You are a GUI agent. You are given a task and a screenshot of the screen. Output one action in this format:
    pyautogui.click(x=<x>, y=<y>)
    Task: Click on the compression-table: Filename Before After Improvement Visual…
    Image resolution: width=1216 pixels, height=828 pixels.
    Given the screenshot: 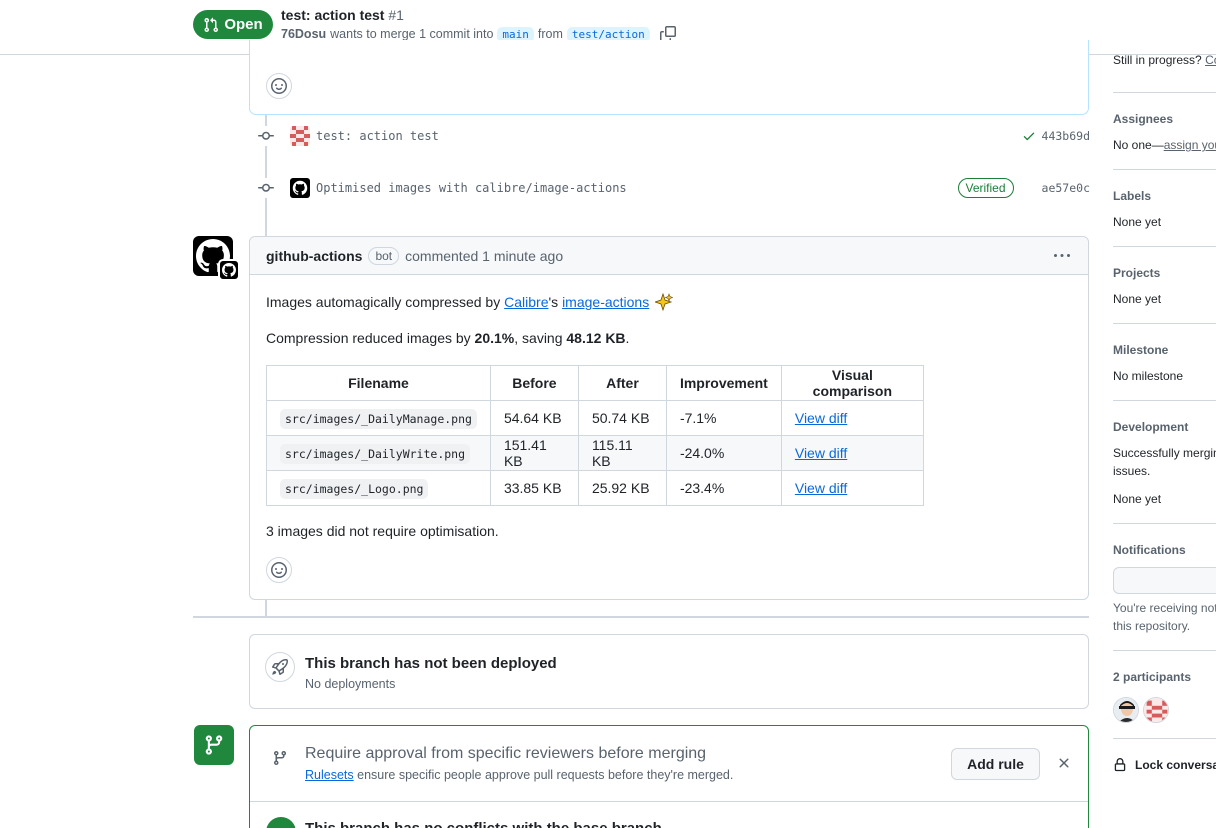 What is the action you would take?
    pyautogui.click(x=595, y=435)
    